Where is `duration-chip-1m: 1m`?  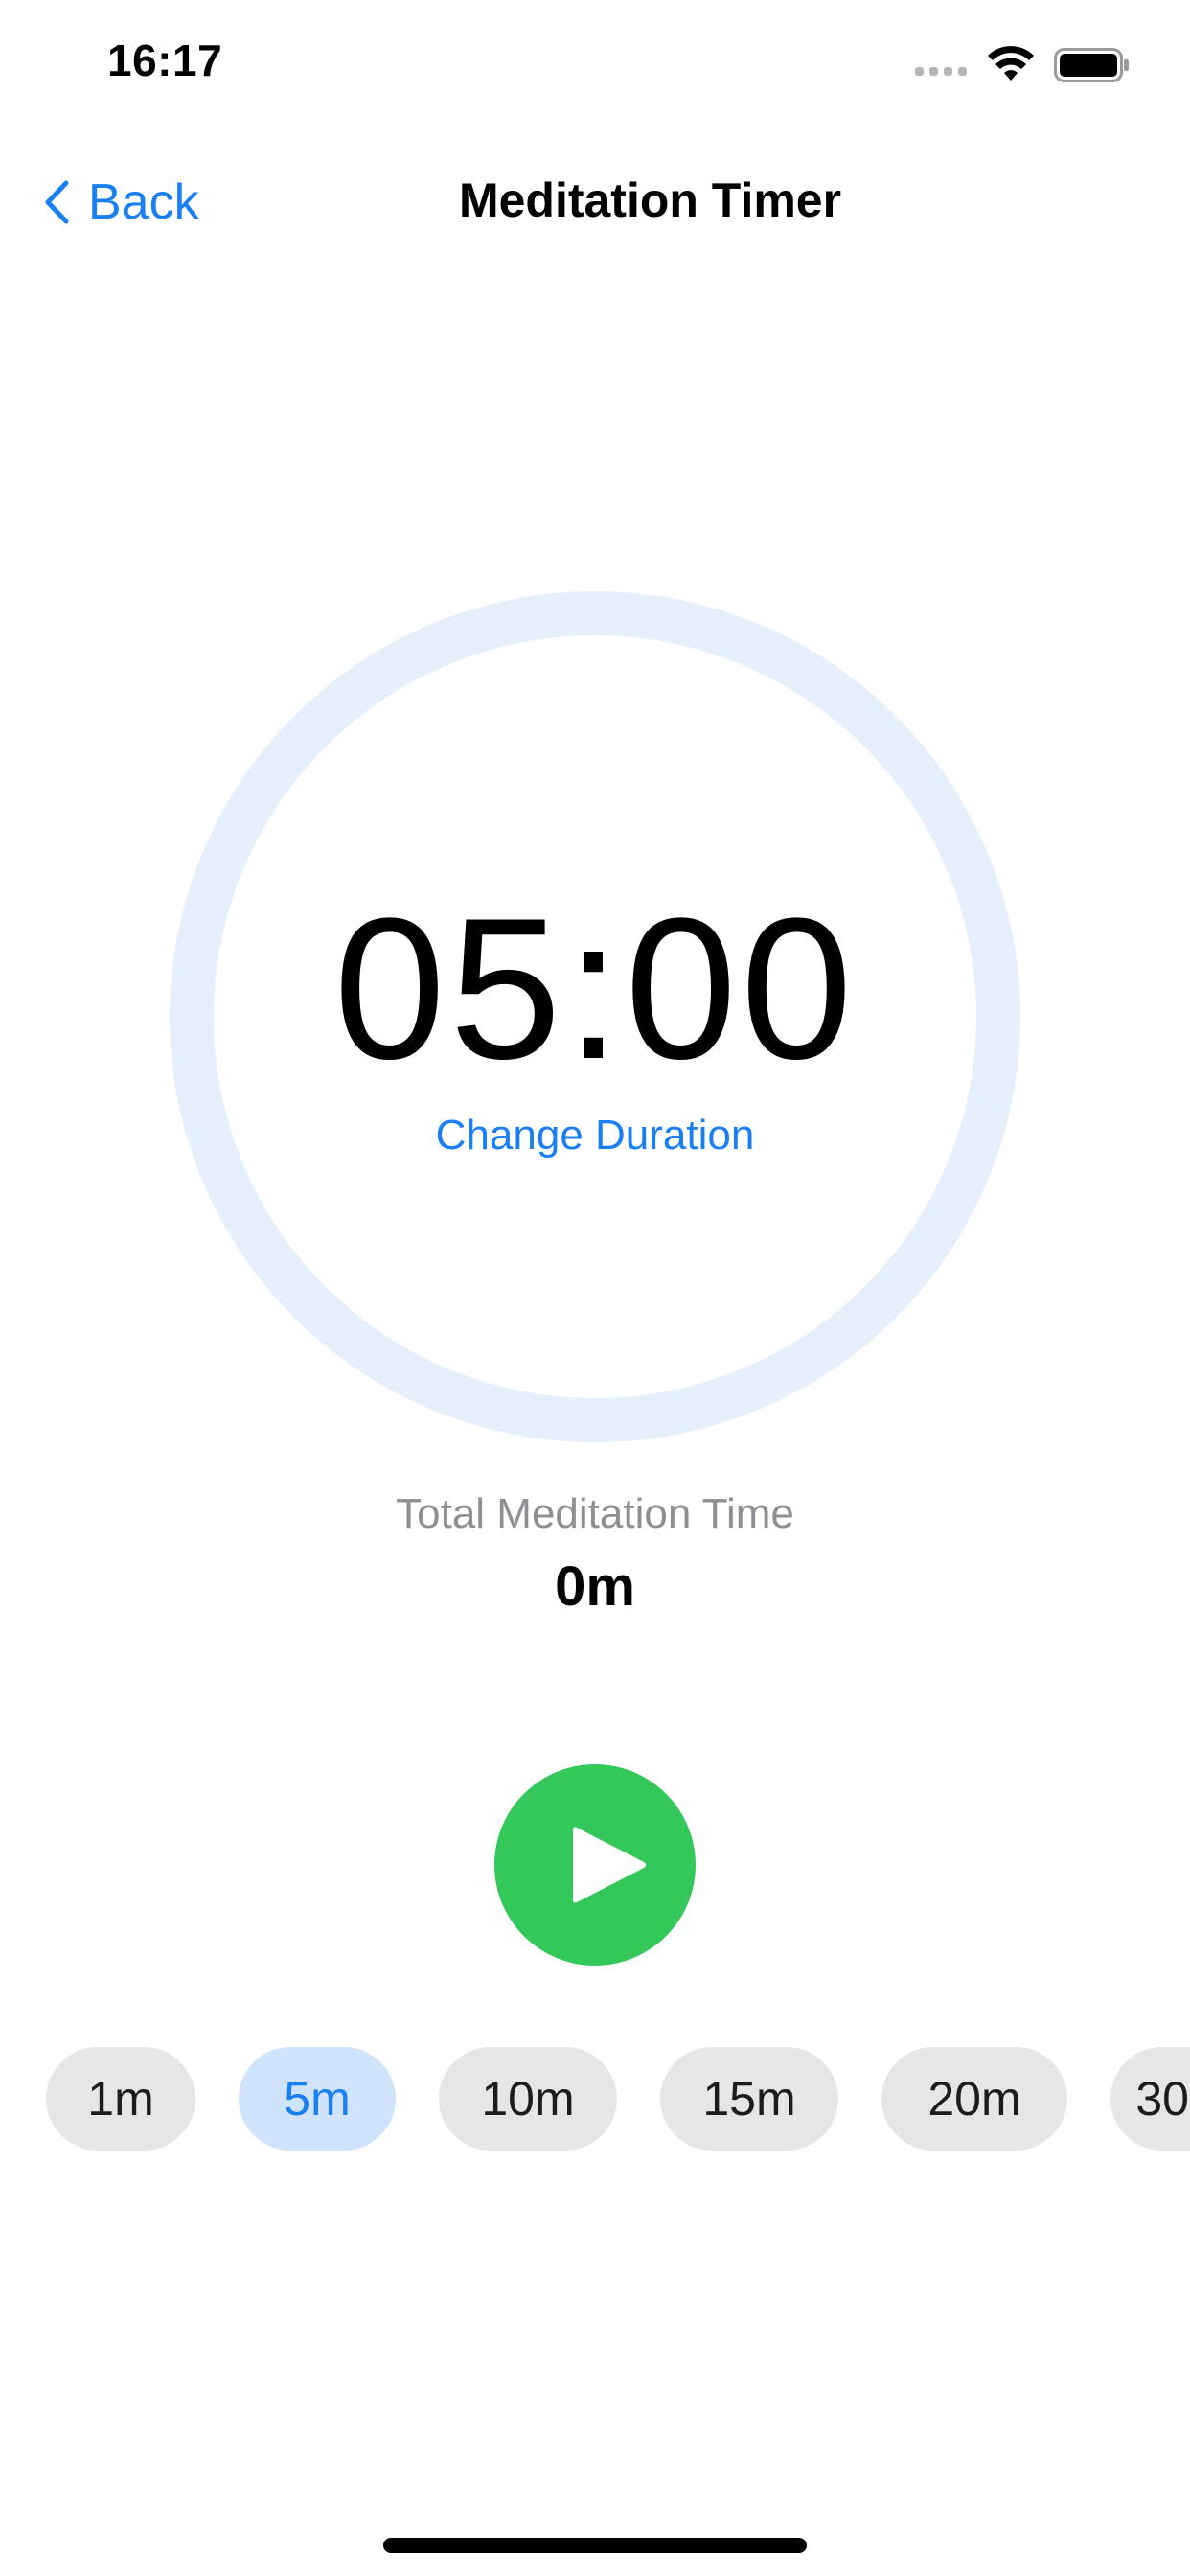 duration-chip-1m: 1m is located at coordinates (121, 2098).